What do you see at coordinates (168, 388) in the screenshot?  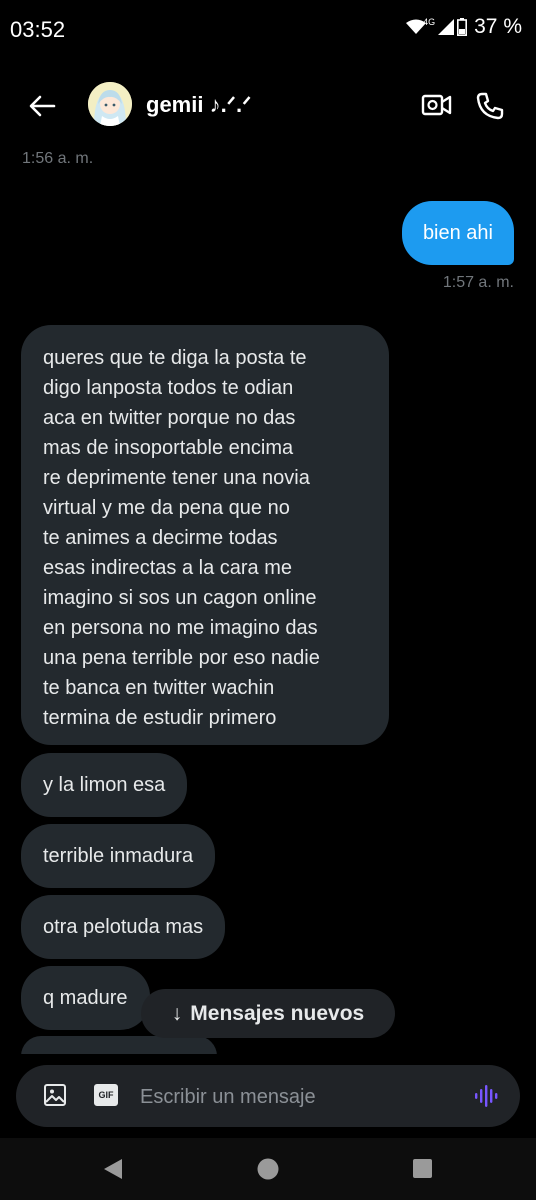 I see `message-line: digo lanposta todos te odian` at bounding box center [168, 388].